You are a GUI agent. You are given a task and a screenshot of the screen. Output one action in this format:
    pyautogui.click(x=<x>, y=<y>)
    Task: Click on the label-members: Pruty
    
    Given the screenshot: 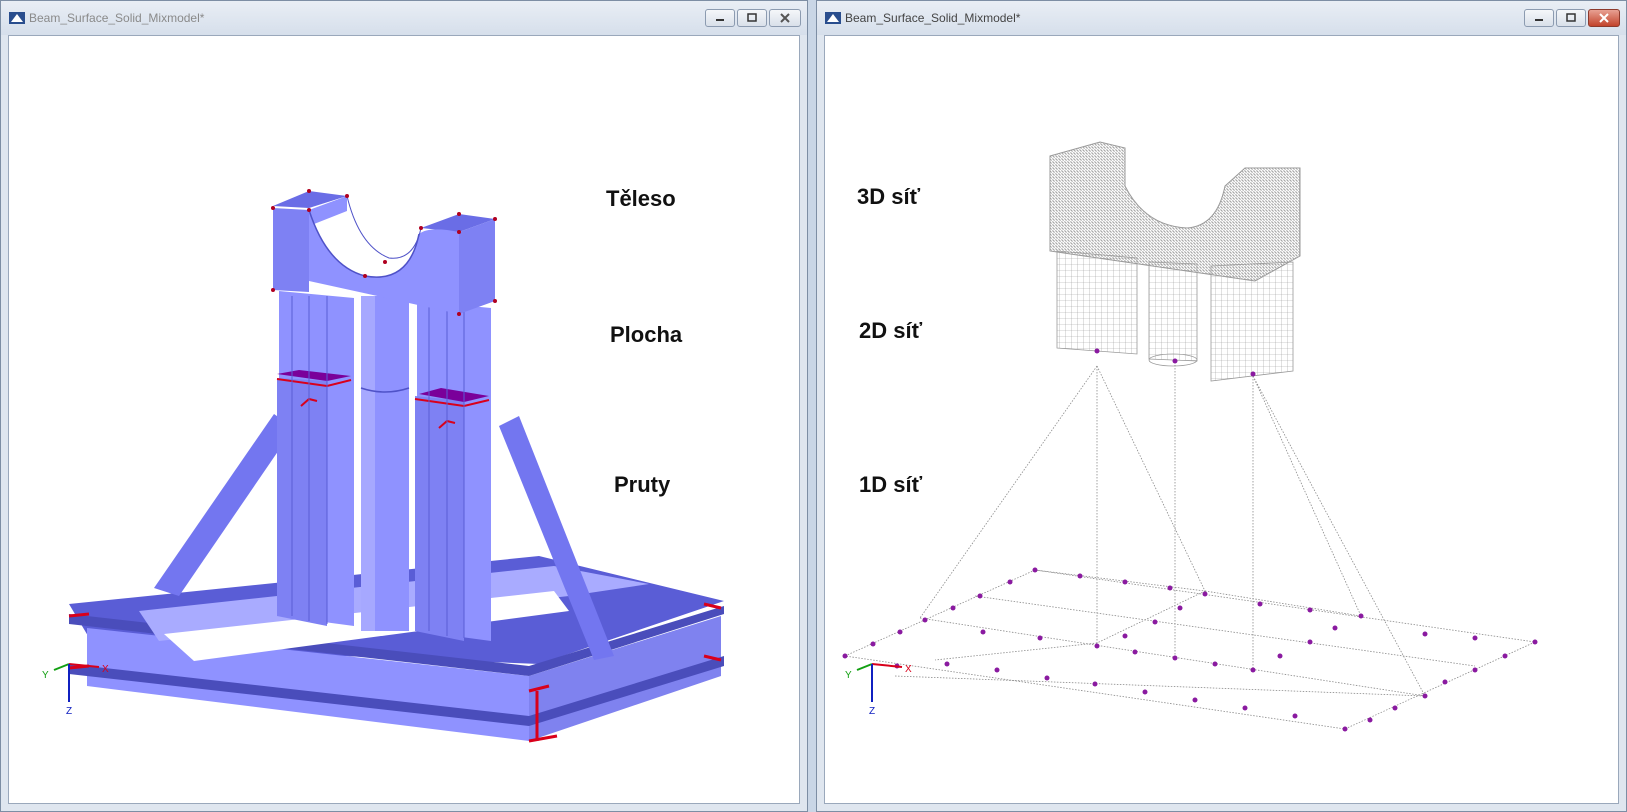 What is the action you would take?
    pyautogui.click(x=642, y=484)
    